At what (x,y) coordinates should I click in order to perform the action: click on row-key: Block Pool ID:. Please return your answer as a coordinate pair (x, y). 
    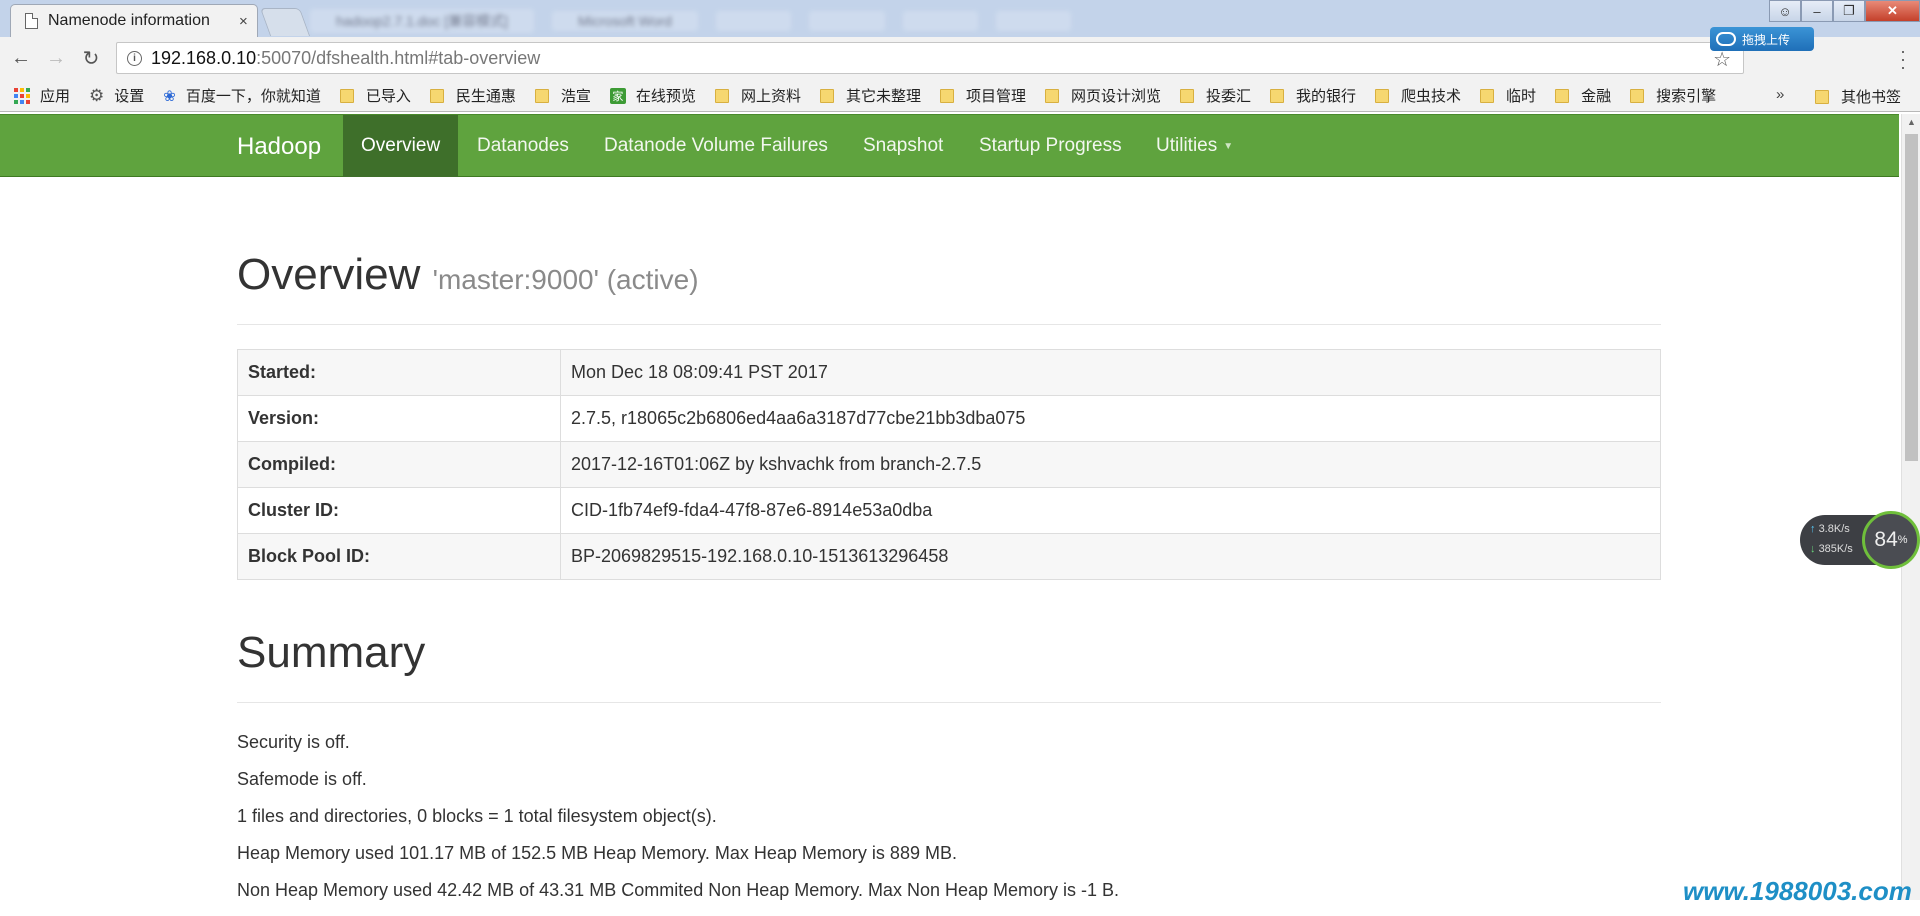
    Looking at the image, I should click on (399, 556).